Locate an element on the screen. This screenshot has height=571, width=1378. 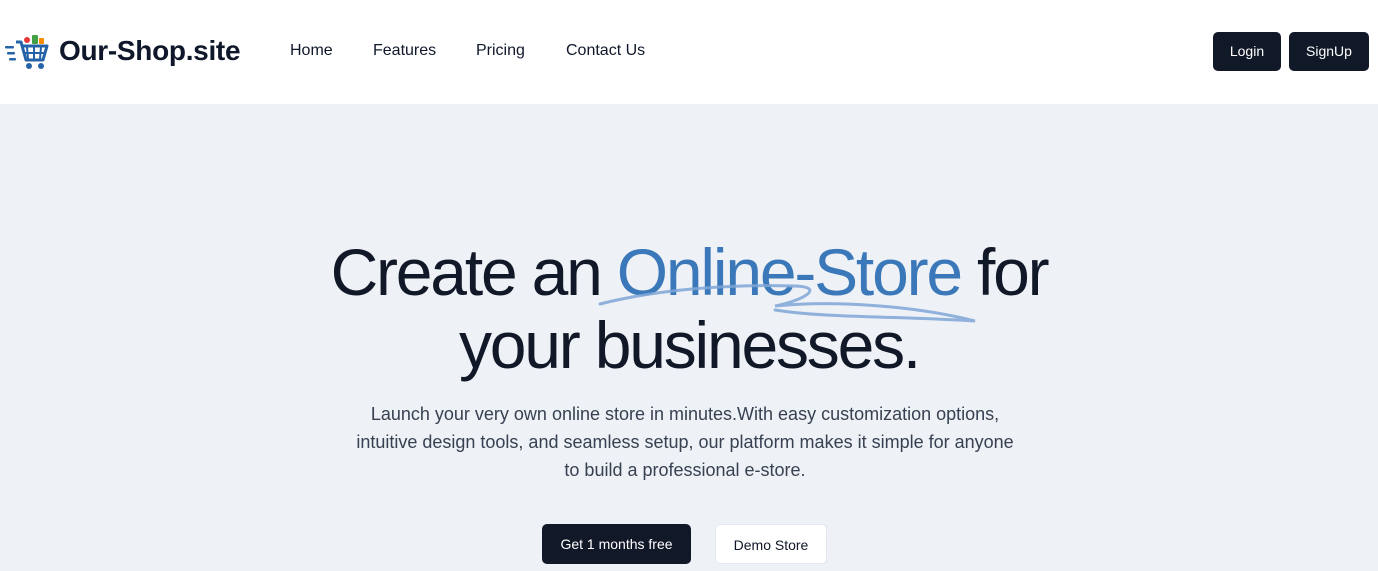
hero-headline-line2: your businesses. is located at coordinates (689, 345).